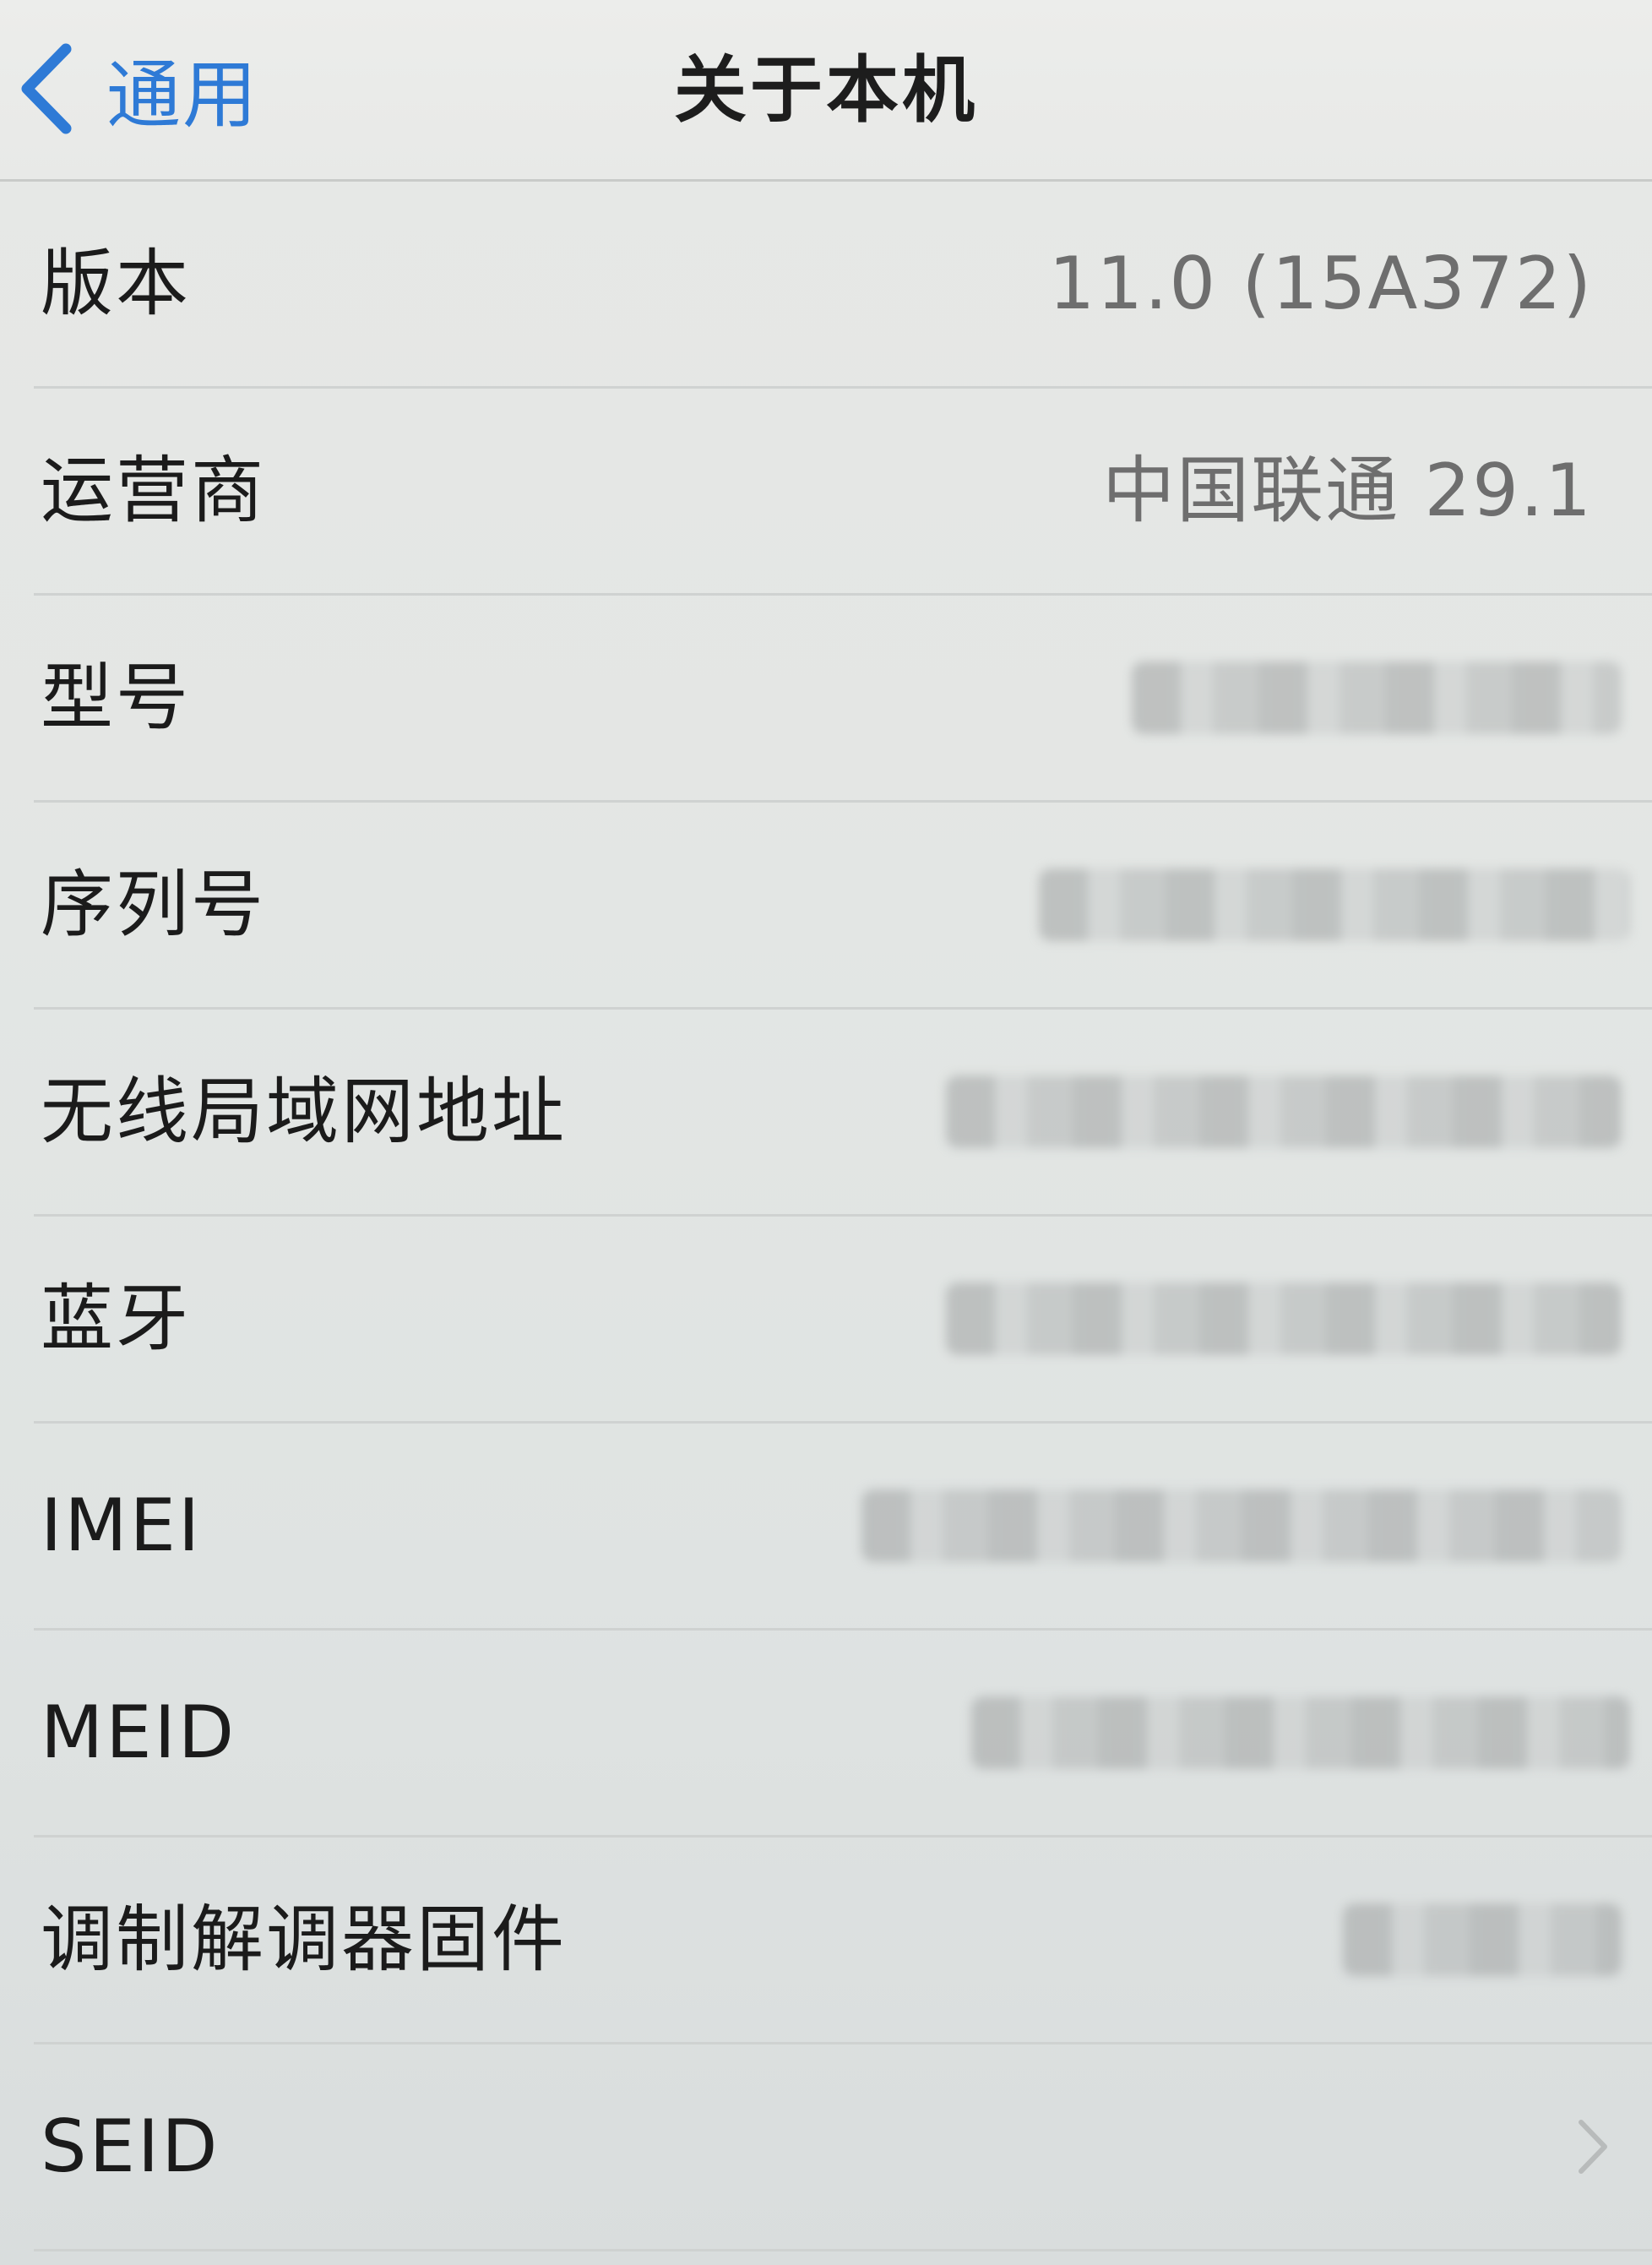  I want to click on row-meid: MEID, so click(843, 1734).